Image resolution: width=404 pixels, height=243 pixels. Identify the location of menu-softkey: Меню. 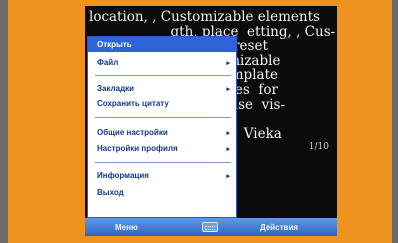
(126, 227).